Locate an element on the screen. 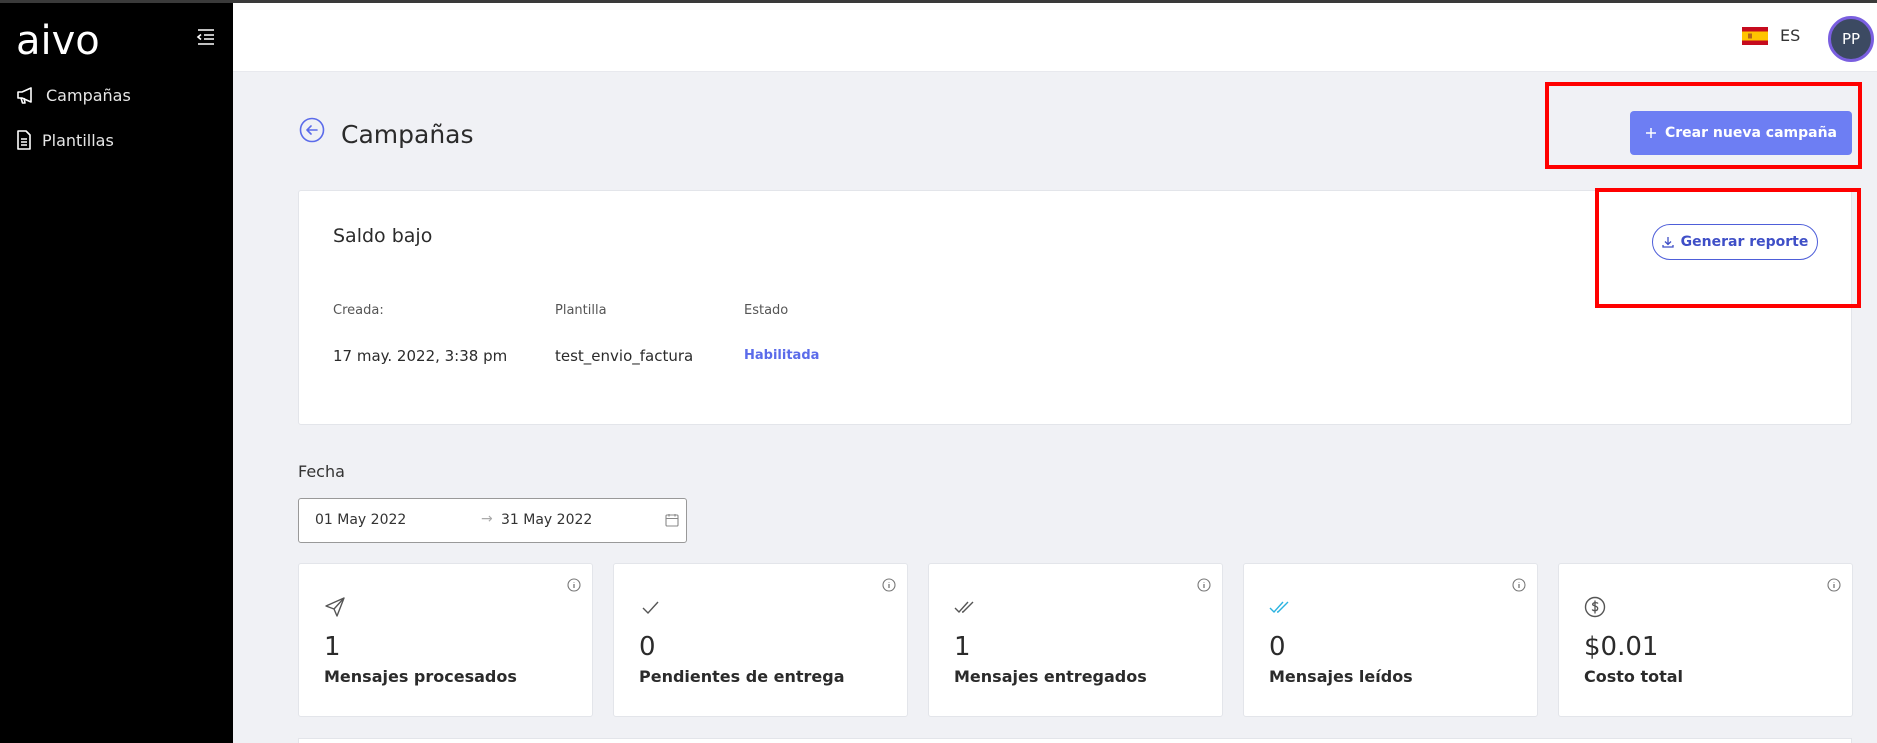  arrow-right-icon: → is located at coordinates (487, 519).